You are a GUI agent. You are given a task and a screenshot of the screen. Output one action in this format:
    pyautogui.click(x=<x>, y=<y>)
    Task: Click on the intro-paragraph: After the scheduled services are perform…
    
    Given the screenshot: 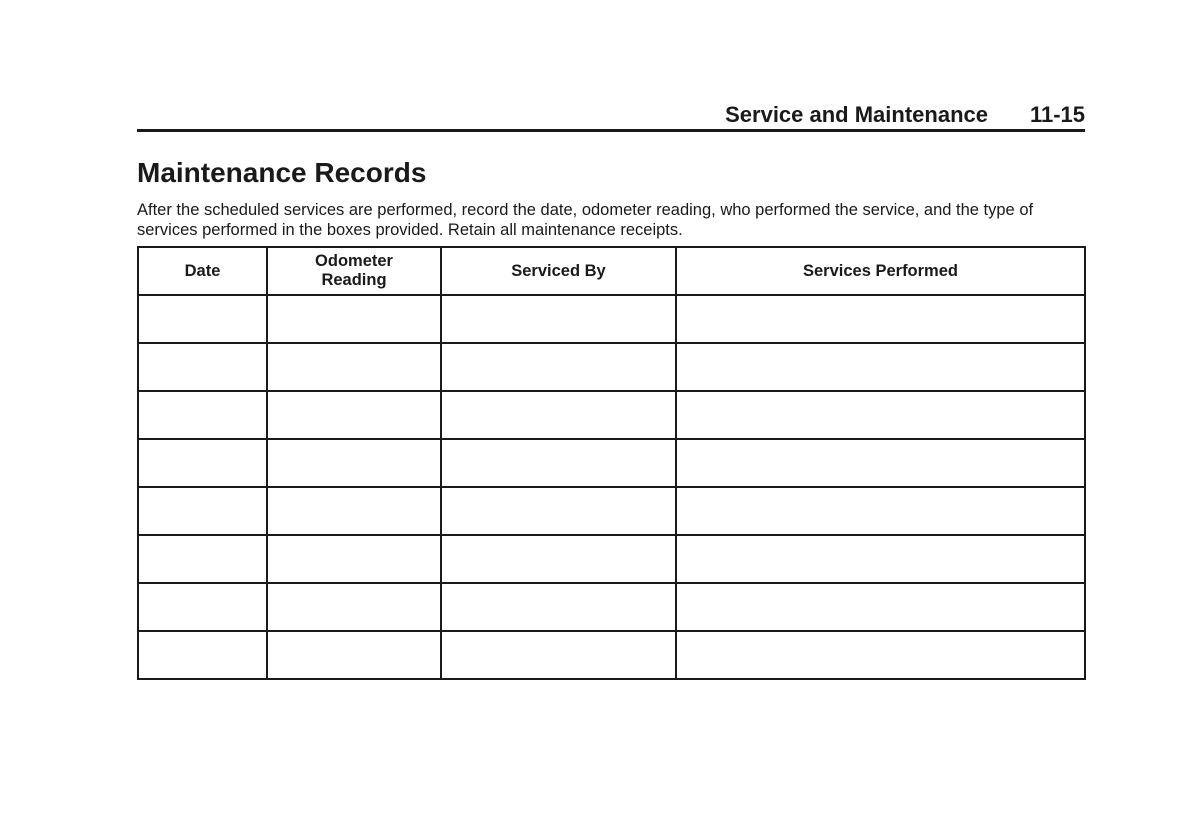 What is the action you would take?
    pyautogui.click(x=585, y=220)
    